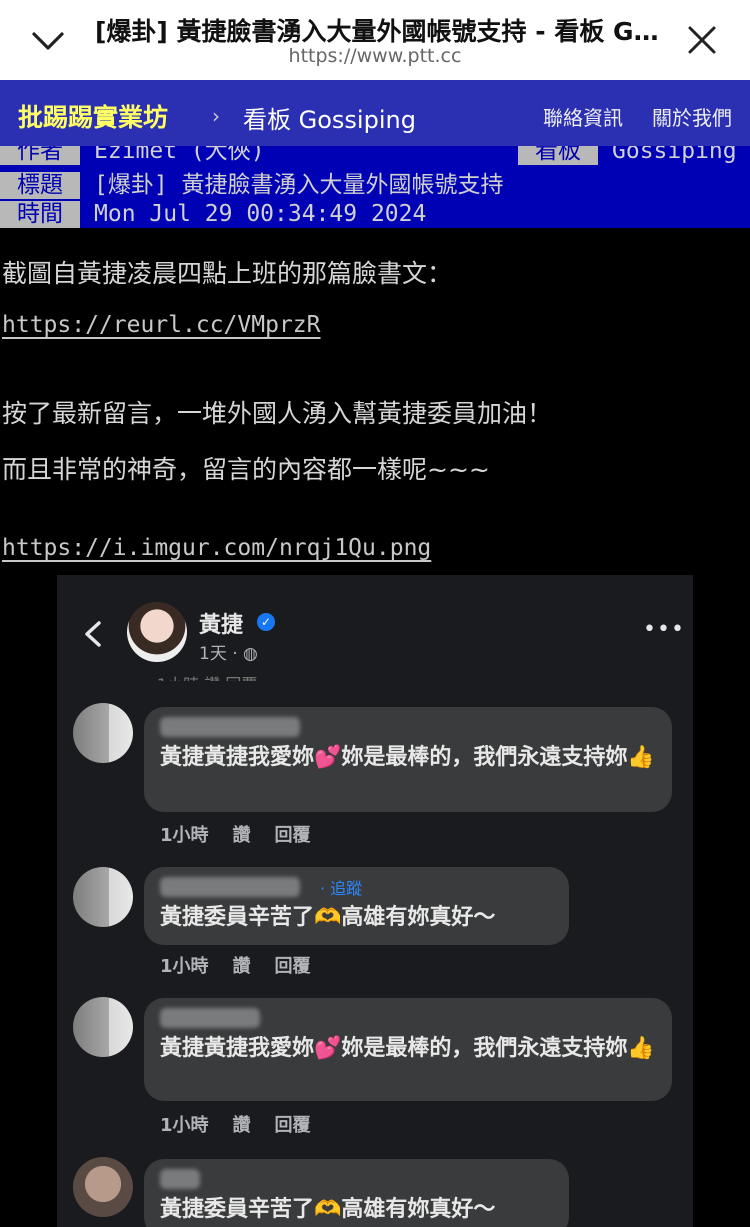 The image size is (750, 1227). I want to click on cropped-actions: 1小時 讚 回覆, so click(207, 676).